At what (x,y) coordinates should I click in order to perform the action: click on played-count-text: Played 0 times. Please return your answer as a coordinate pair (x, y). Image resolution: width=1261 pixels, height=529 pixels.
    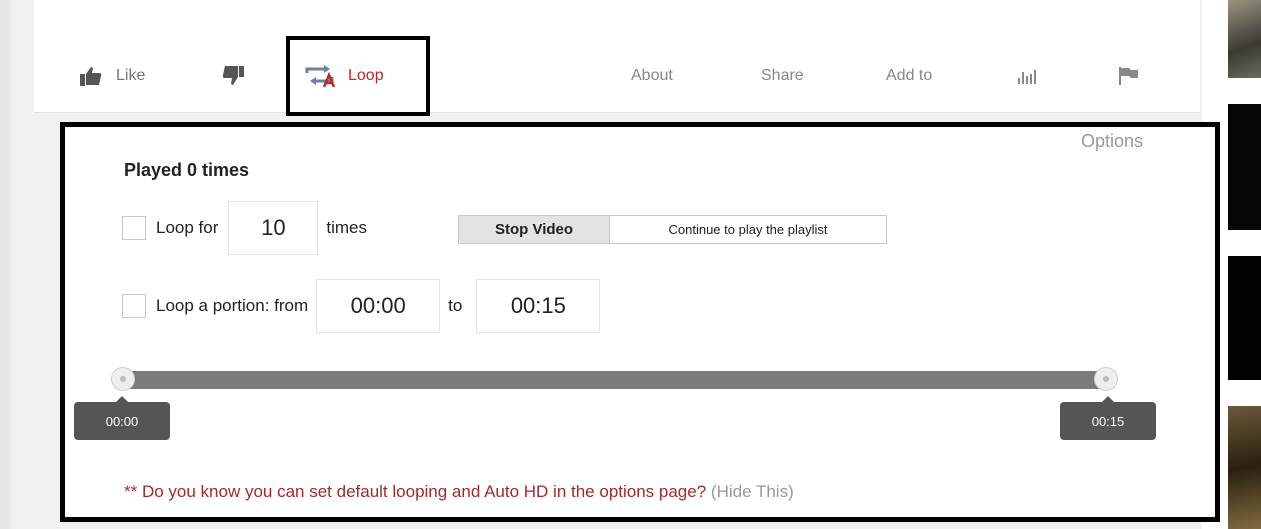
    Looking at the image, I should click on (187, 170).